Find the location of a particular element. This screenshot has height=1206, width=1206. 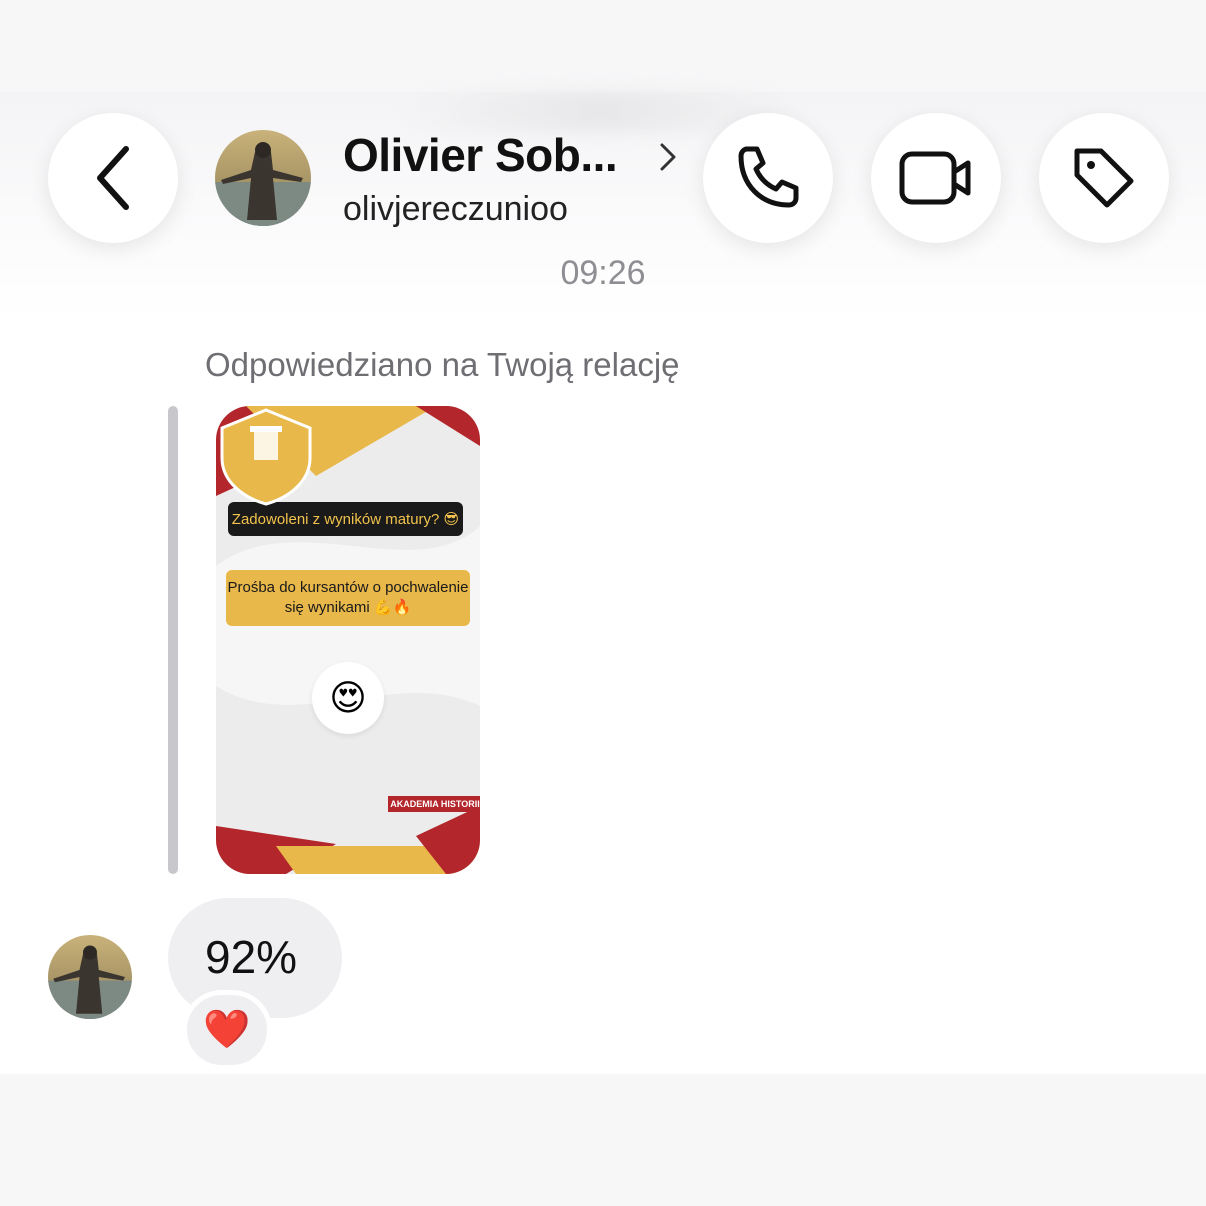

story-headline: Zadowoleni z wyników matury? 😎 is located at coordinates (345, 519).